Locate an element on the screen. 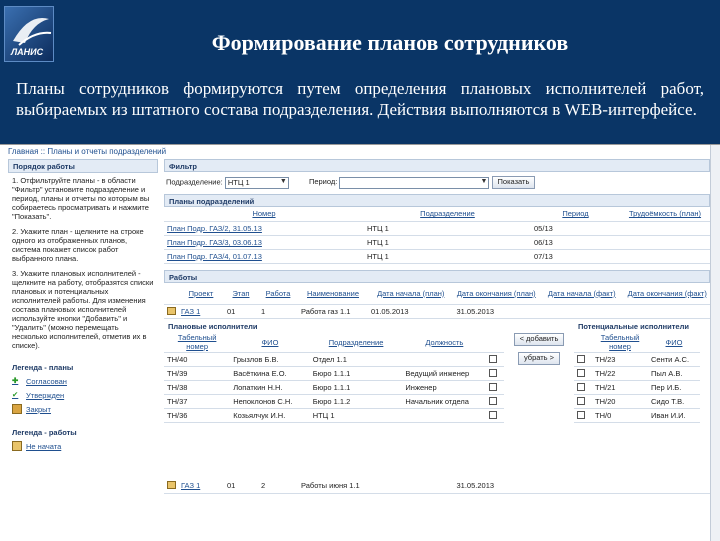 This screenshot has height=541, width=720. plan-effort is located at coordinates (665, 228).